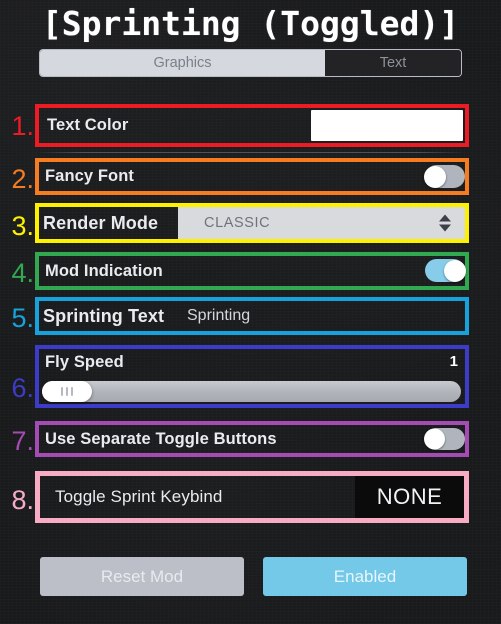 This screenshot has height=624, width=501. I want to click on mod-indication-label: Mod Indication, so click(104, 270).